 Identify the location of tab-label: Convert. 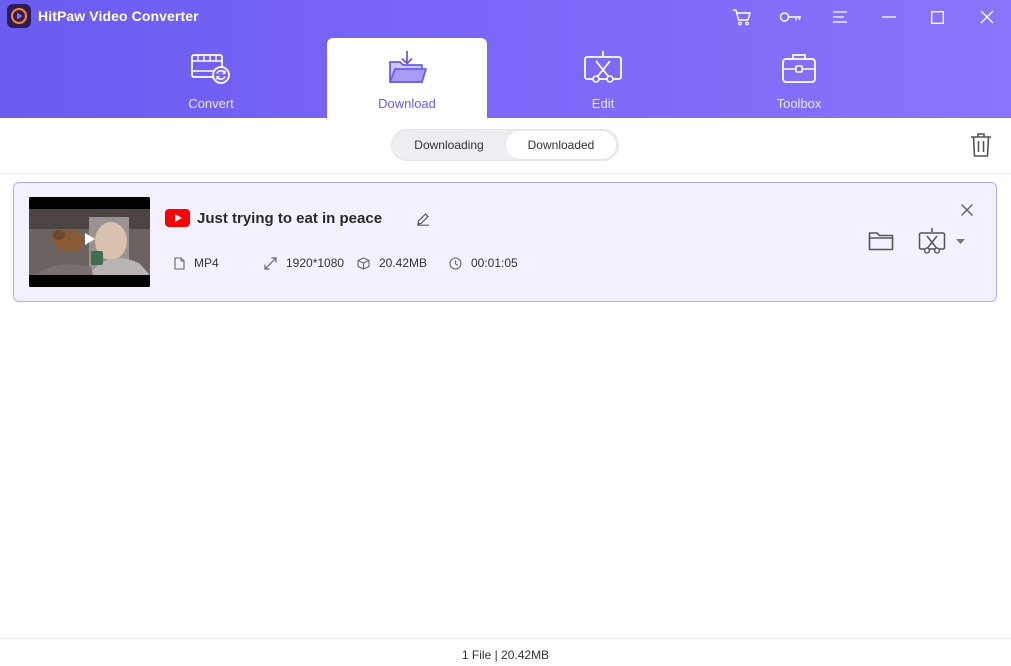
(211, 103).